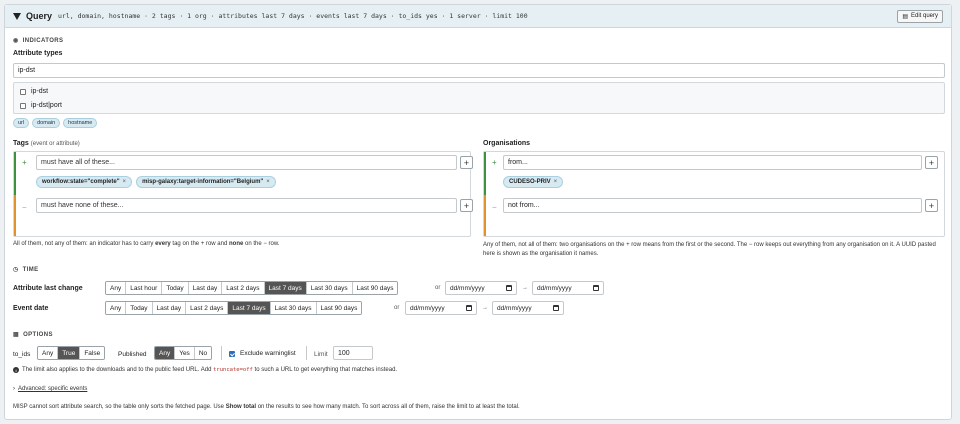  I want to click on option-label: ip-dst, so click(40, 91).